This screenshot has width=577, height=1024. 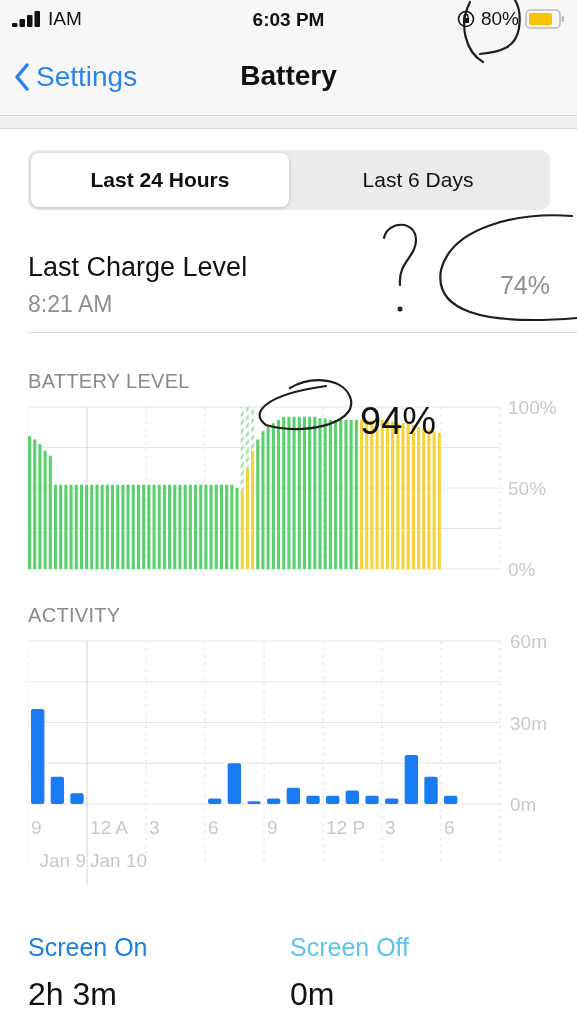 I want to click on carrier-name: IAM, so click(x=65, y=19).